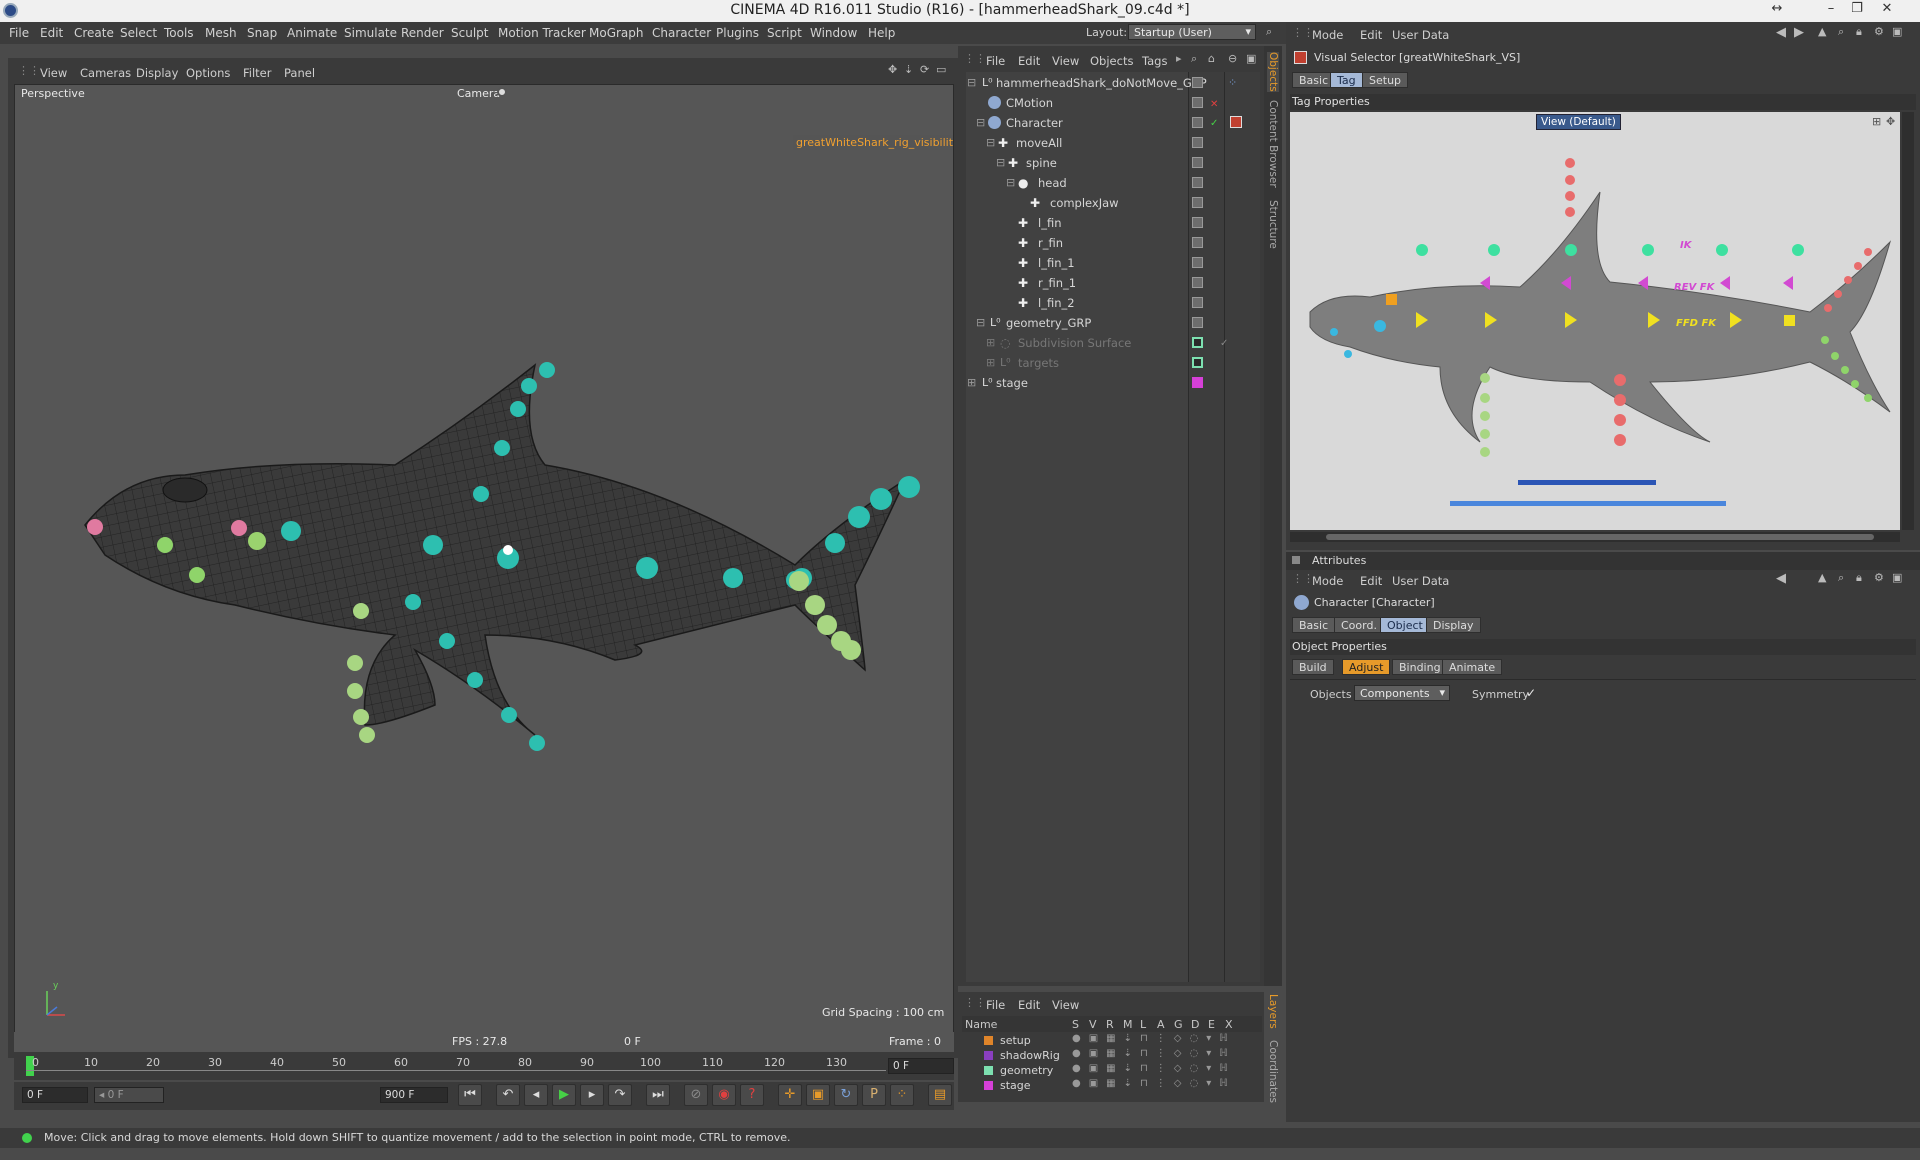  Describe the element at coordinates (542, 33) in the screenshot. I see `menu-motion-tracker: Motion Tracker` at that location.